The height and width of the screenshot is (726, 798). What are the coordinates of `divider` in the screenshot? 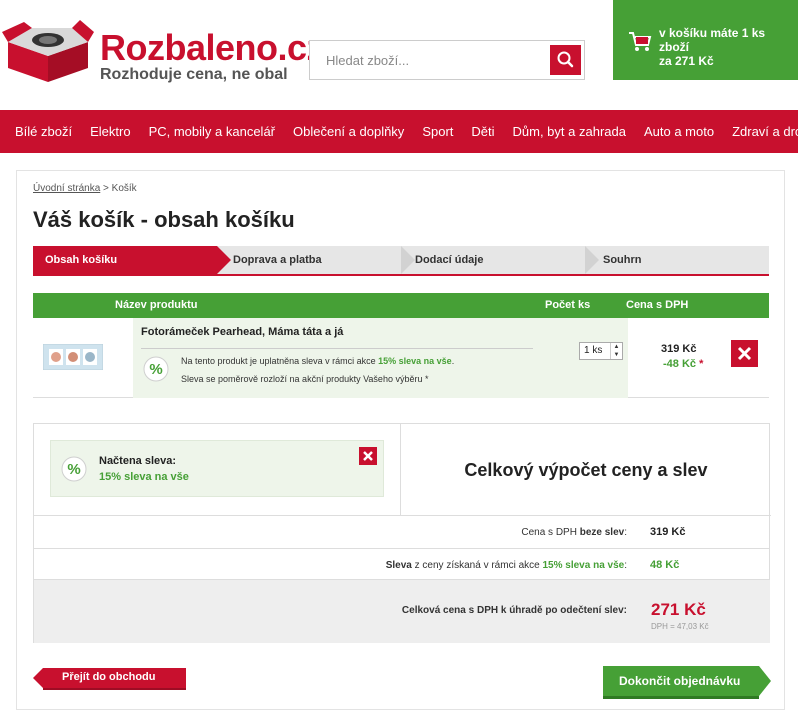 It's located at (337, 348).